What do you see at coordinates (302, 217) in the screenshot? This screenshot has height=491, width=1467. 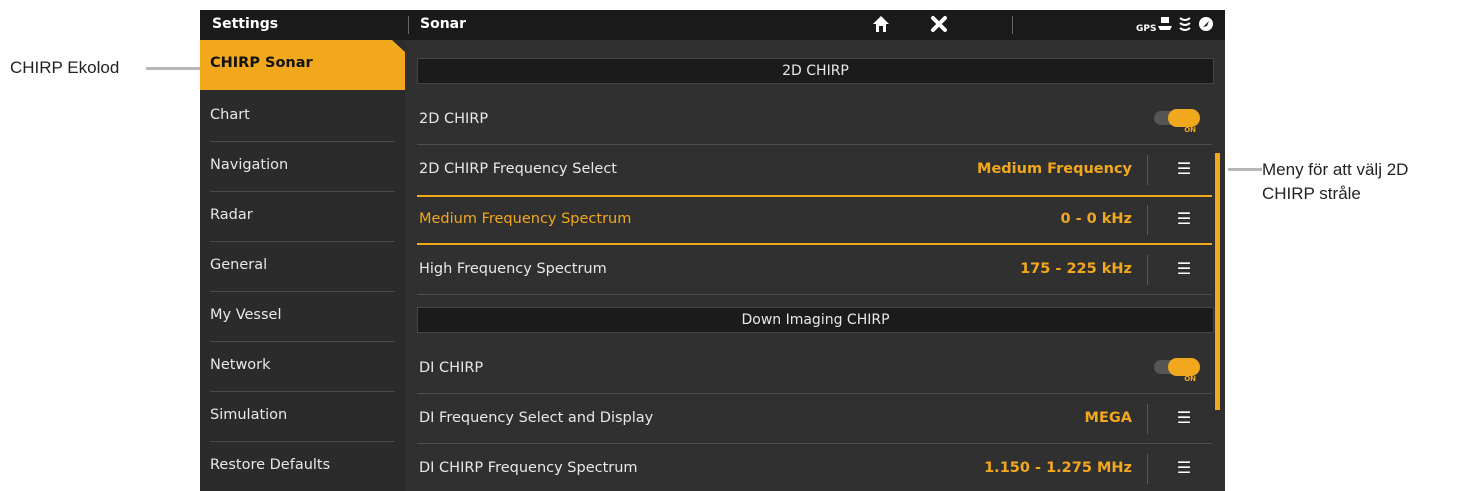 I see `sidebar-item-radar: Radar` at bounding box center [302, 217].